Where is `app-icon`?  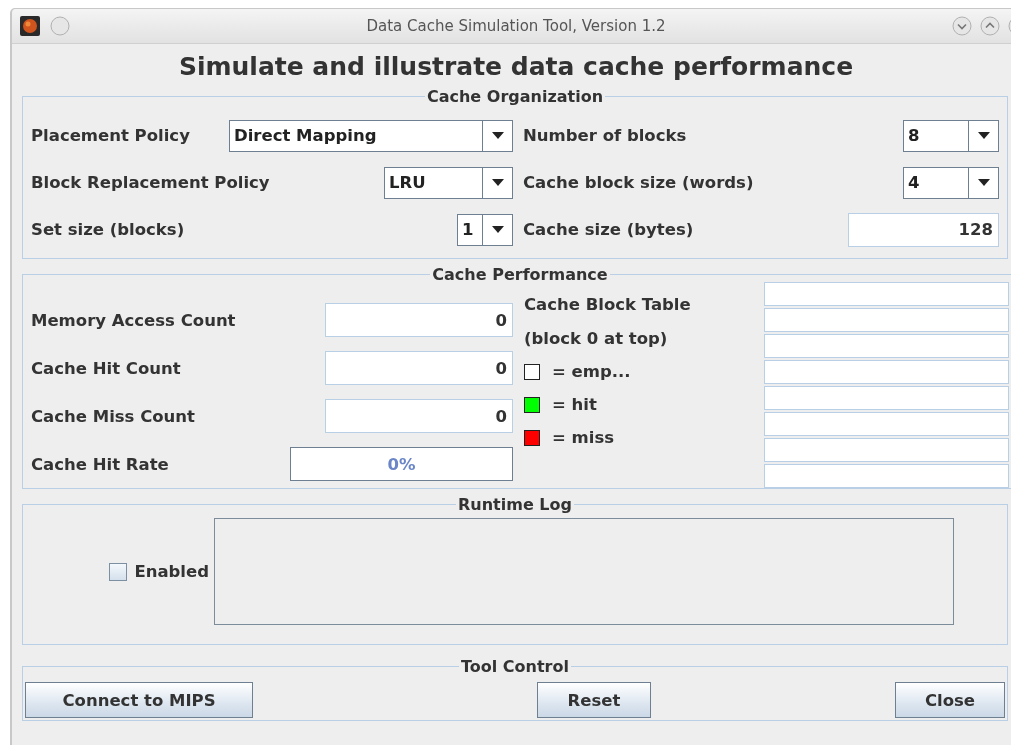
app-icon is located at coordinates (30, 26).